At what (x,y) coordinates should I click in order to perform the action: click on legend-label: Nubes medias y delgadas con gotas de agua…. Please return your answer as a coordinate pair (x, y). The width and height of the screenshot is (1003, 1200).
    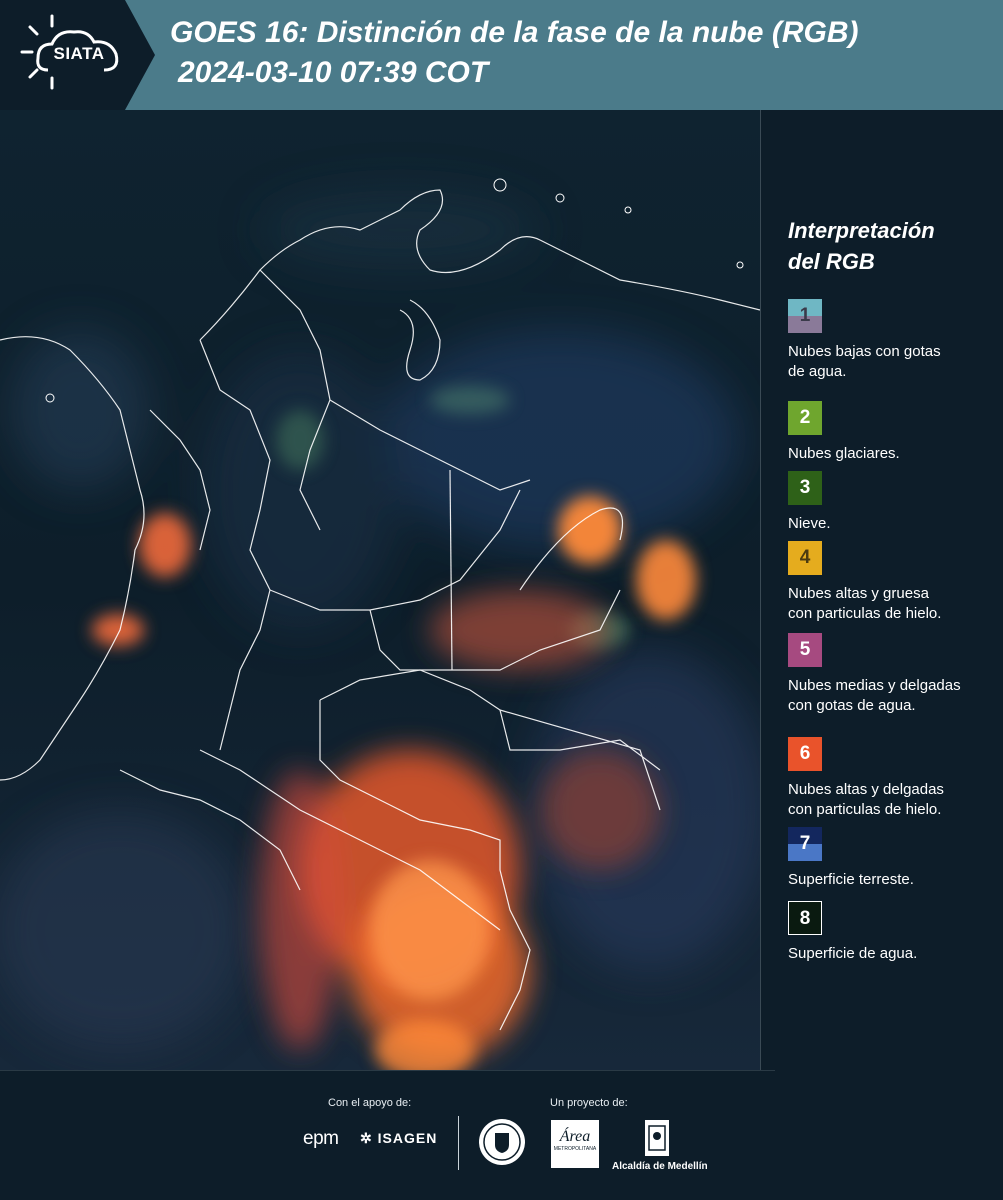
    Looking at the image, I should click on (874, 695).